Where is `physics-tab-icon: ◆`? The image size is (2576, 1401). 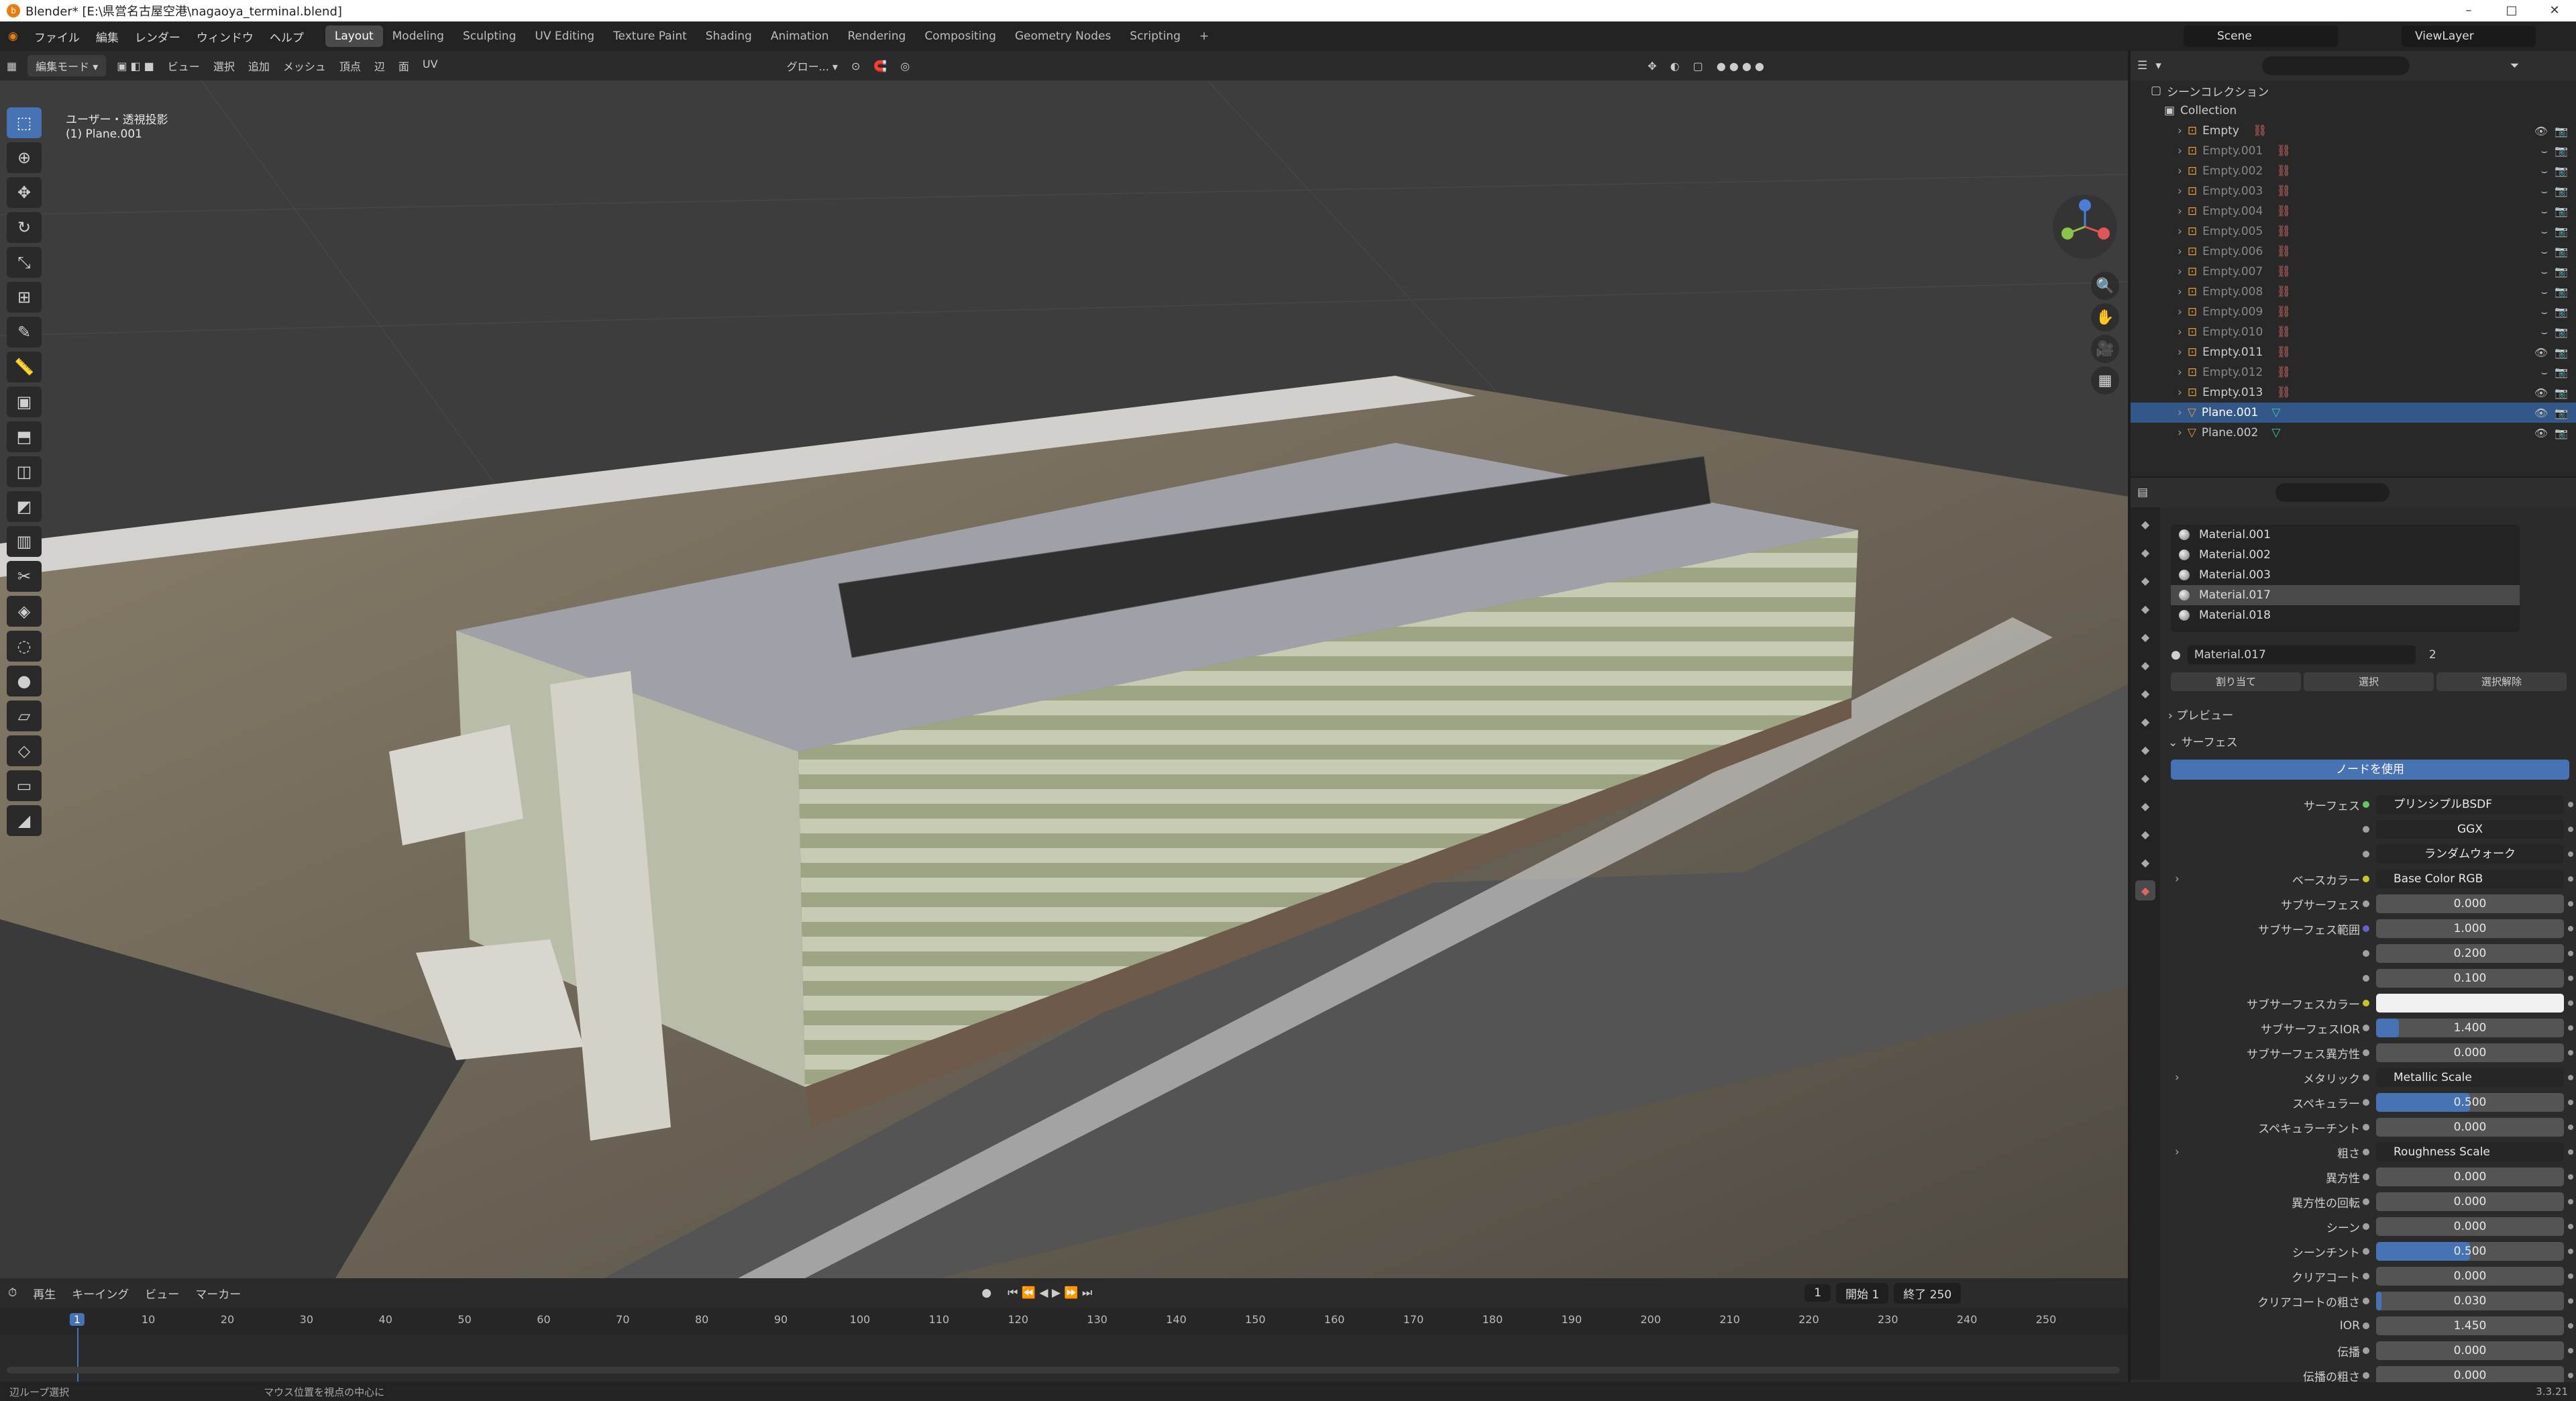
physics-tab-icon: ◆ is located at coordinates (2145, 806).